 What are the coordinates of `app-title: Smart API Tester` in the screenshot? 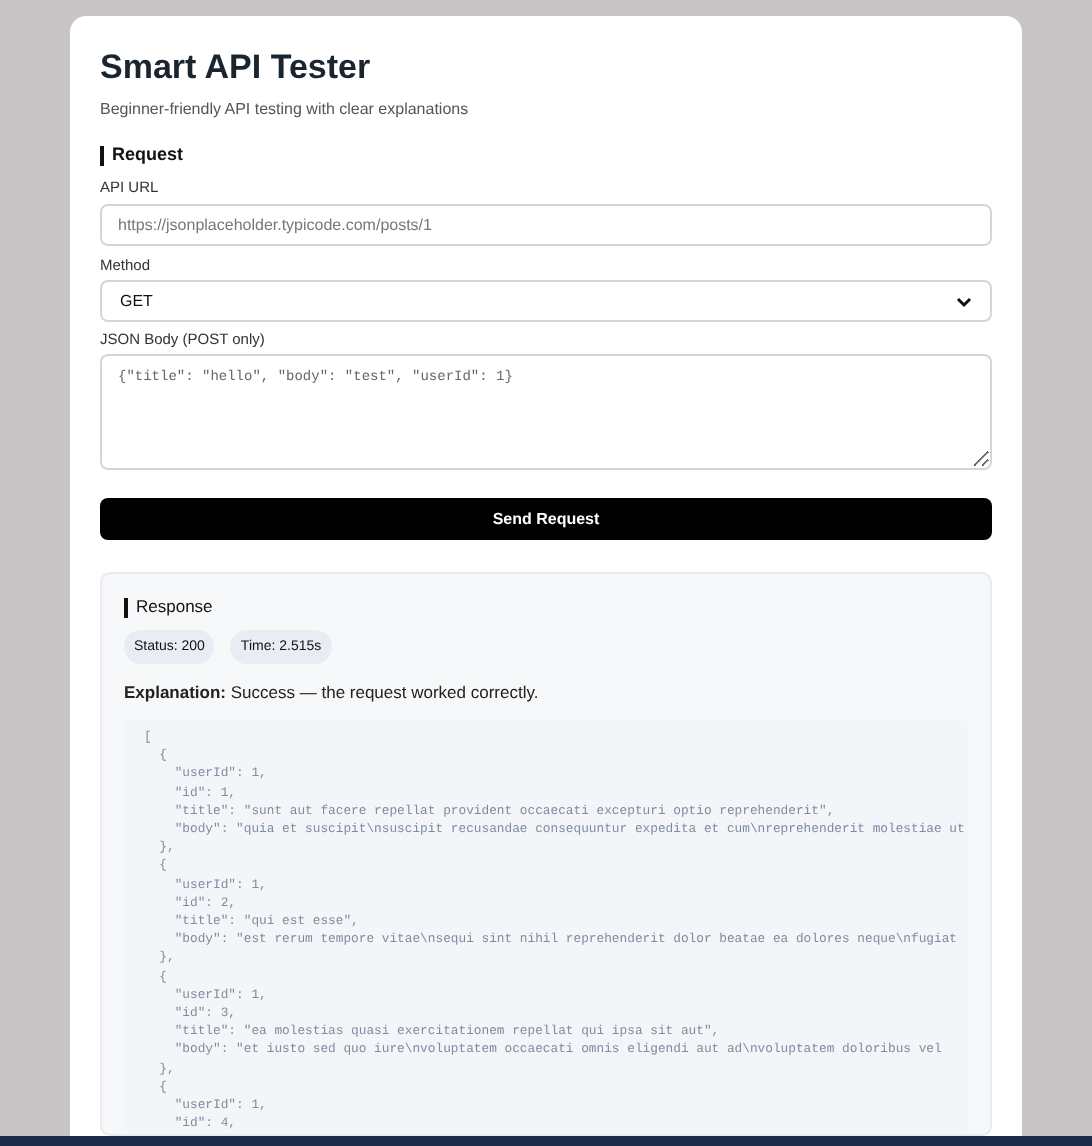 It's located at (236, 68).